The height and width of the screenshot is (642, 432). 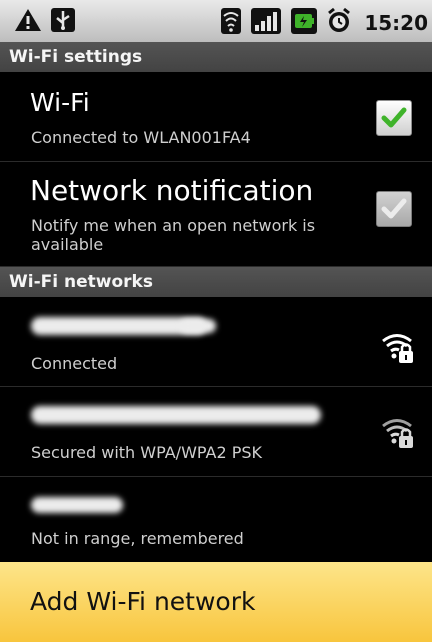 I want to click on network-item-secured: Secured with WPA/WPA2 PSK, so click(x=216, y=432).